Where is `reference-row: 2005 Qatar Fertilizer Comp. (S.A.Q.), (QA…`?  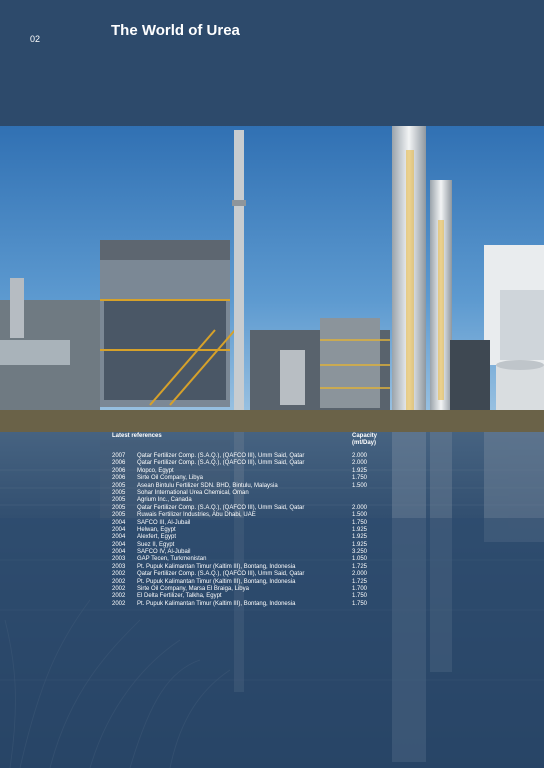 reference-row: 2005 Qatar Fertilizer Comp. (S.A.Q.), (QA… is located at coordinates (257, 508).